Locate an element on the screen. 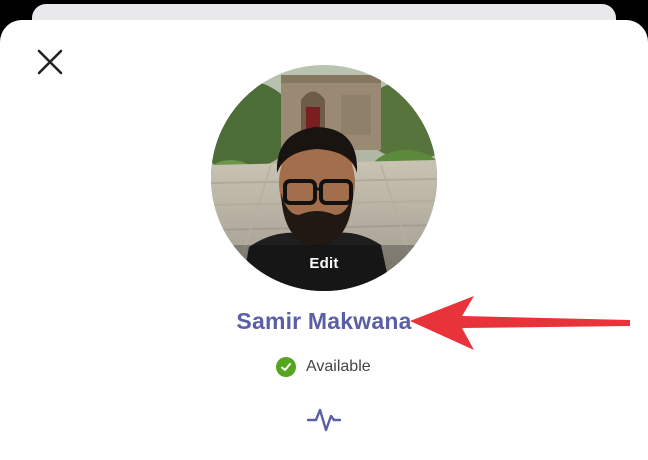  activity-button is located at coordinates (324, 419).